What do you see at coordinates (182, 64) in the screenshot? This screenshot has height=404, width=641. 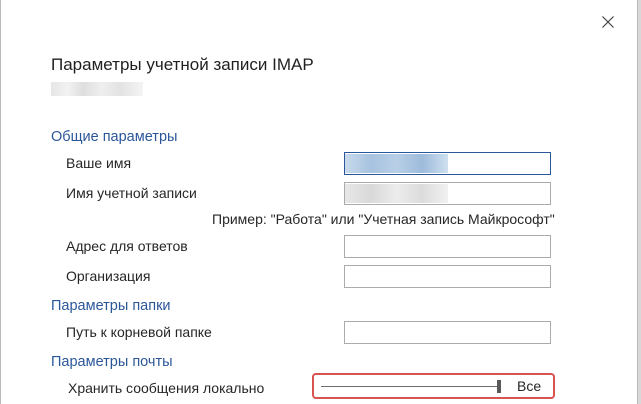 I see `dialog-title: Параметры учетной записи IMAP` at bounding box center [182, 64].